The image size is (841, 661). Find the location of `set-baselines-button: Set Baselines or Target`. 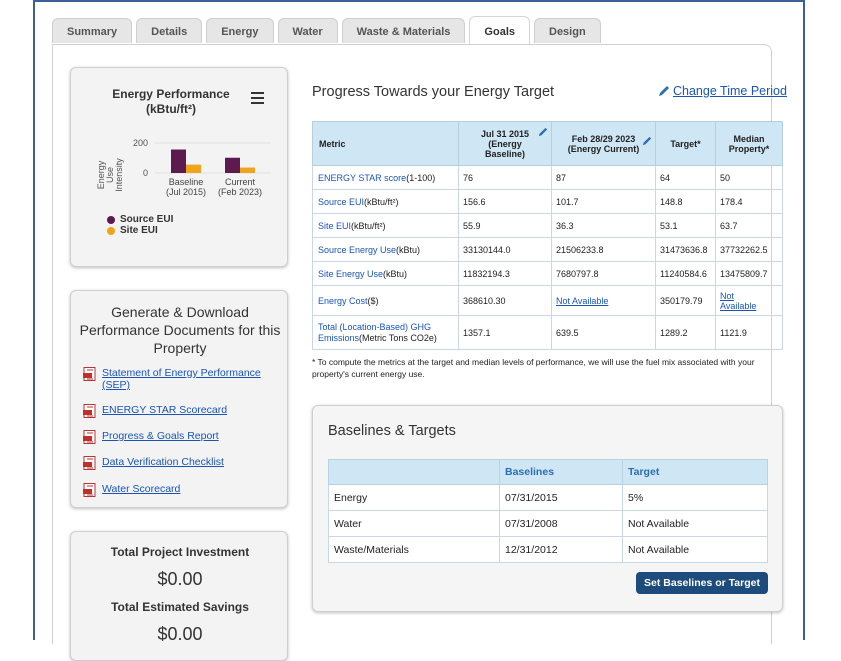

set-baselines-button: Set Baselines or Target is located at coordinates (702, 583).